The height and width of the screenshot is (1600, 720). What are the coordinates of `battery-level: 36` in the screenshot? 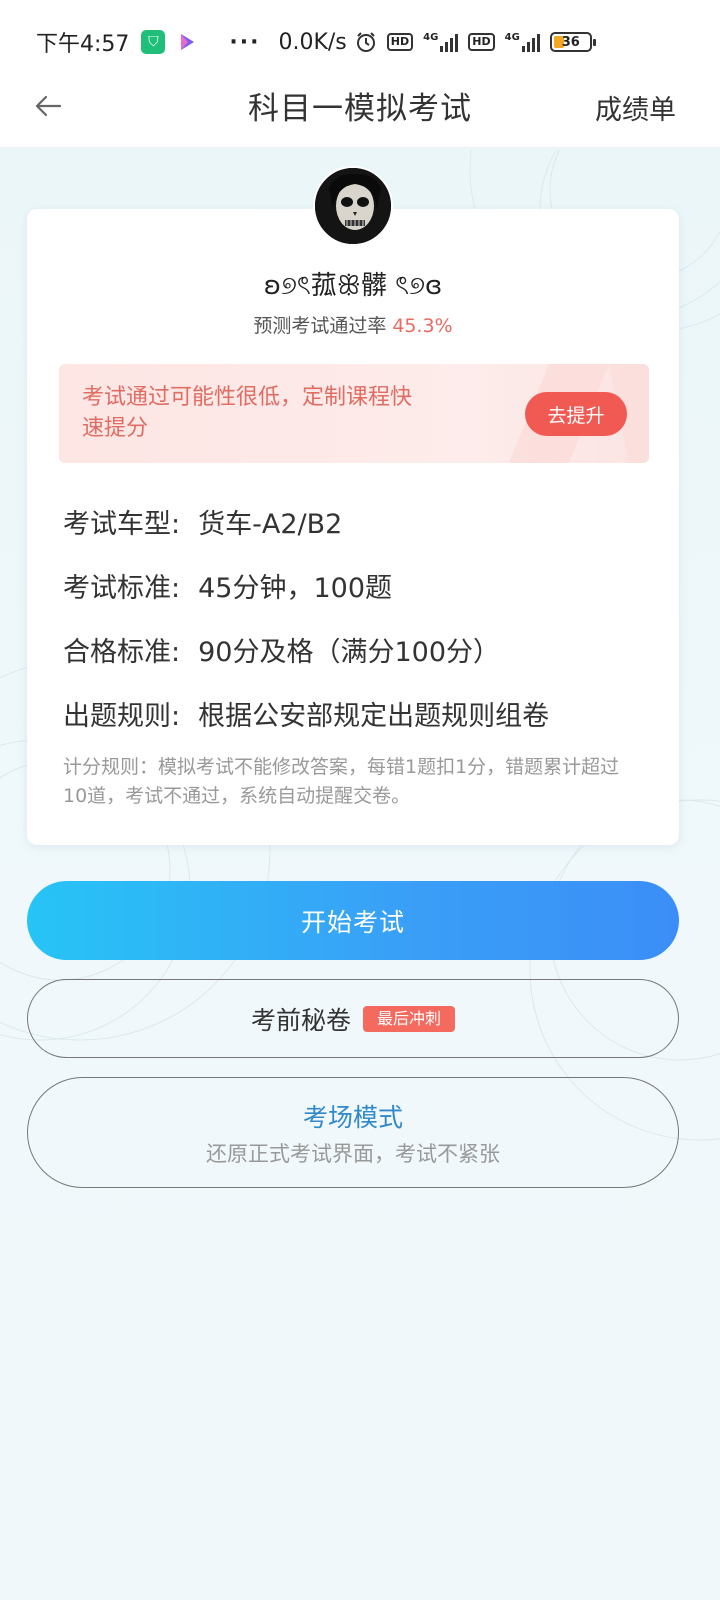 It's located at (570, 42).